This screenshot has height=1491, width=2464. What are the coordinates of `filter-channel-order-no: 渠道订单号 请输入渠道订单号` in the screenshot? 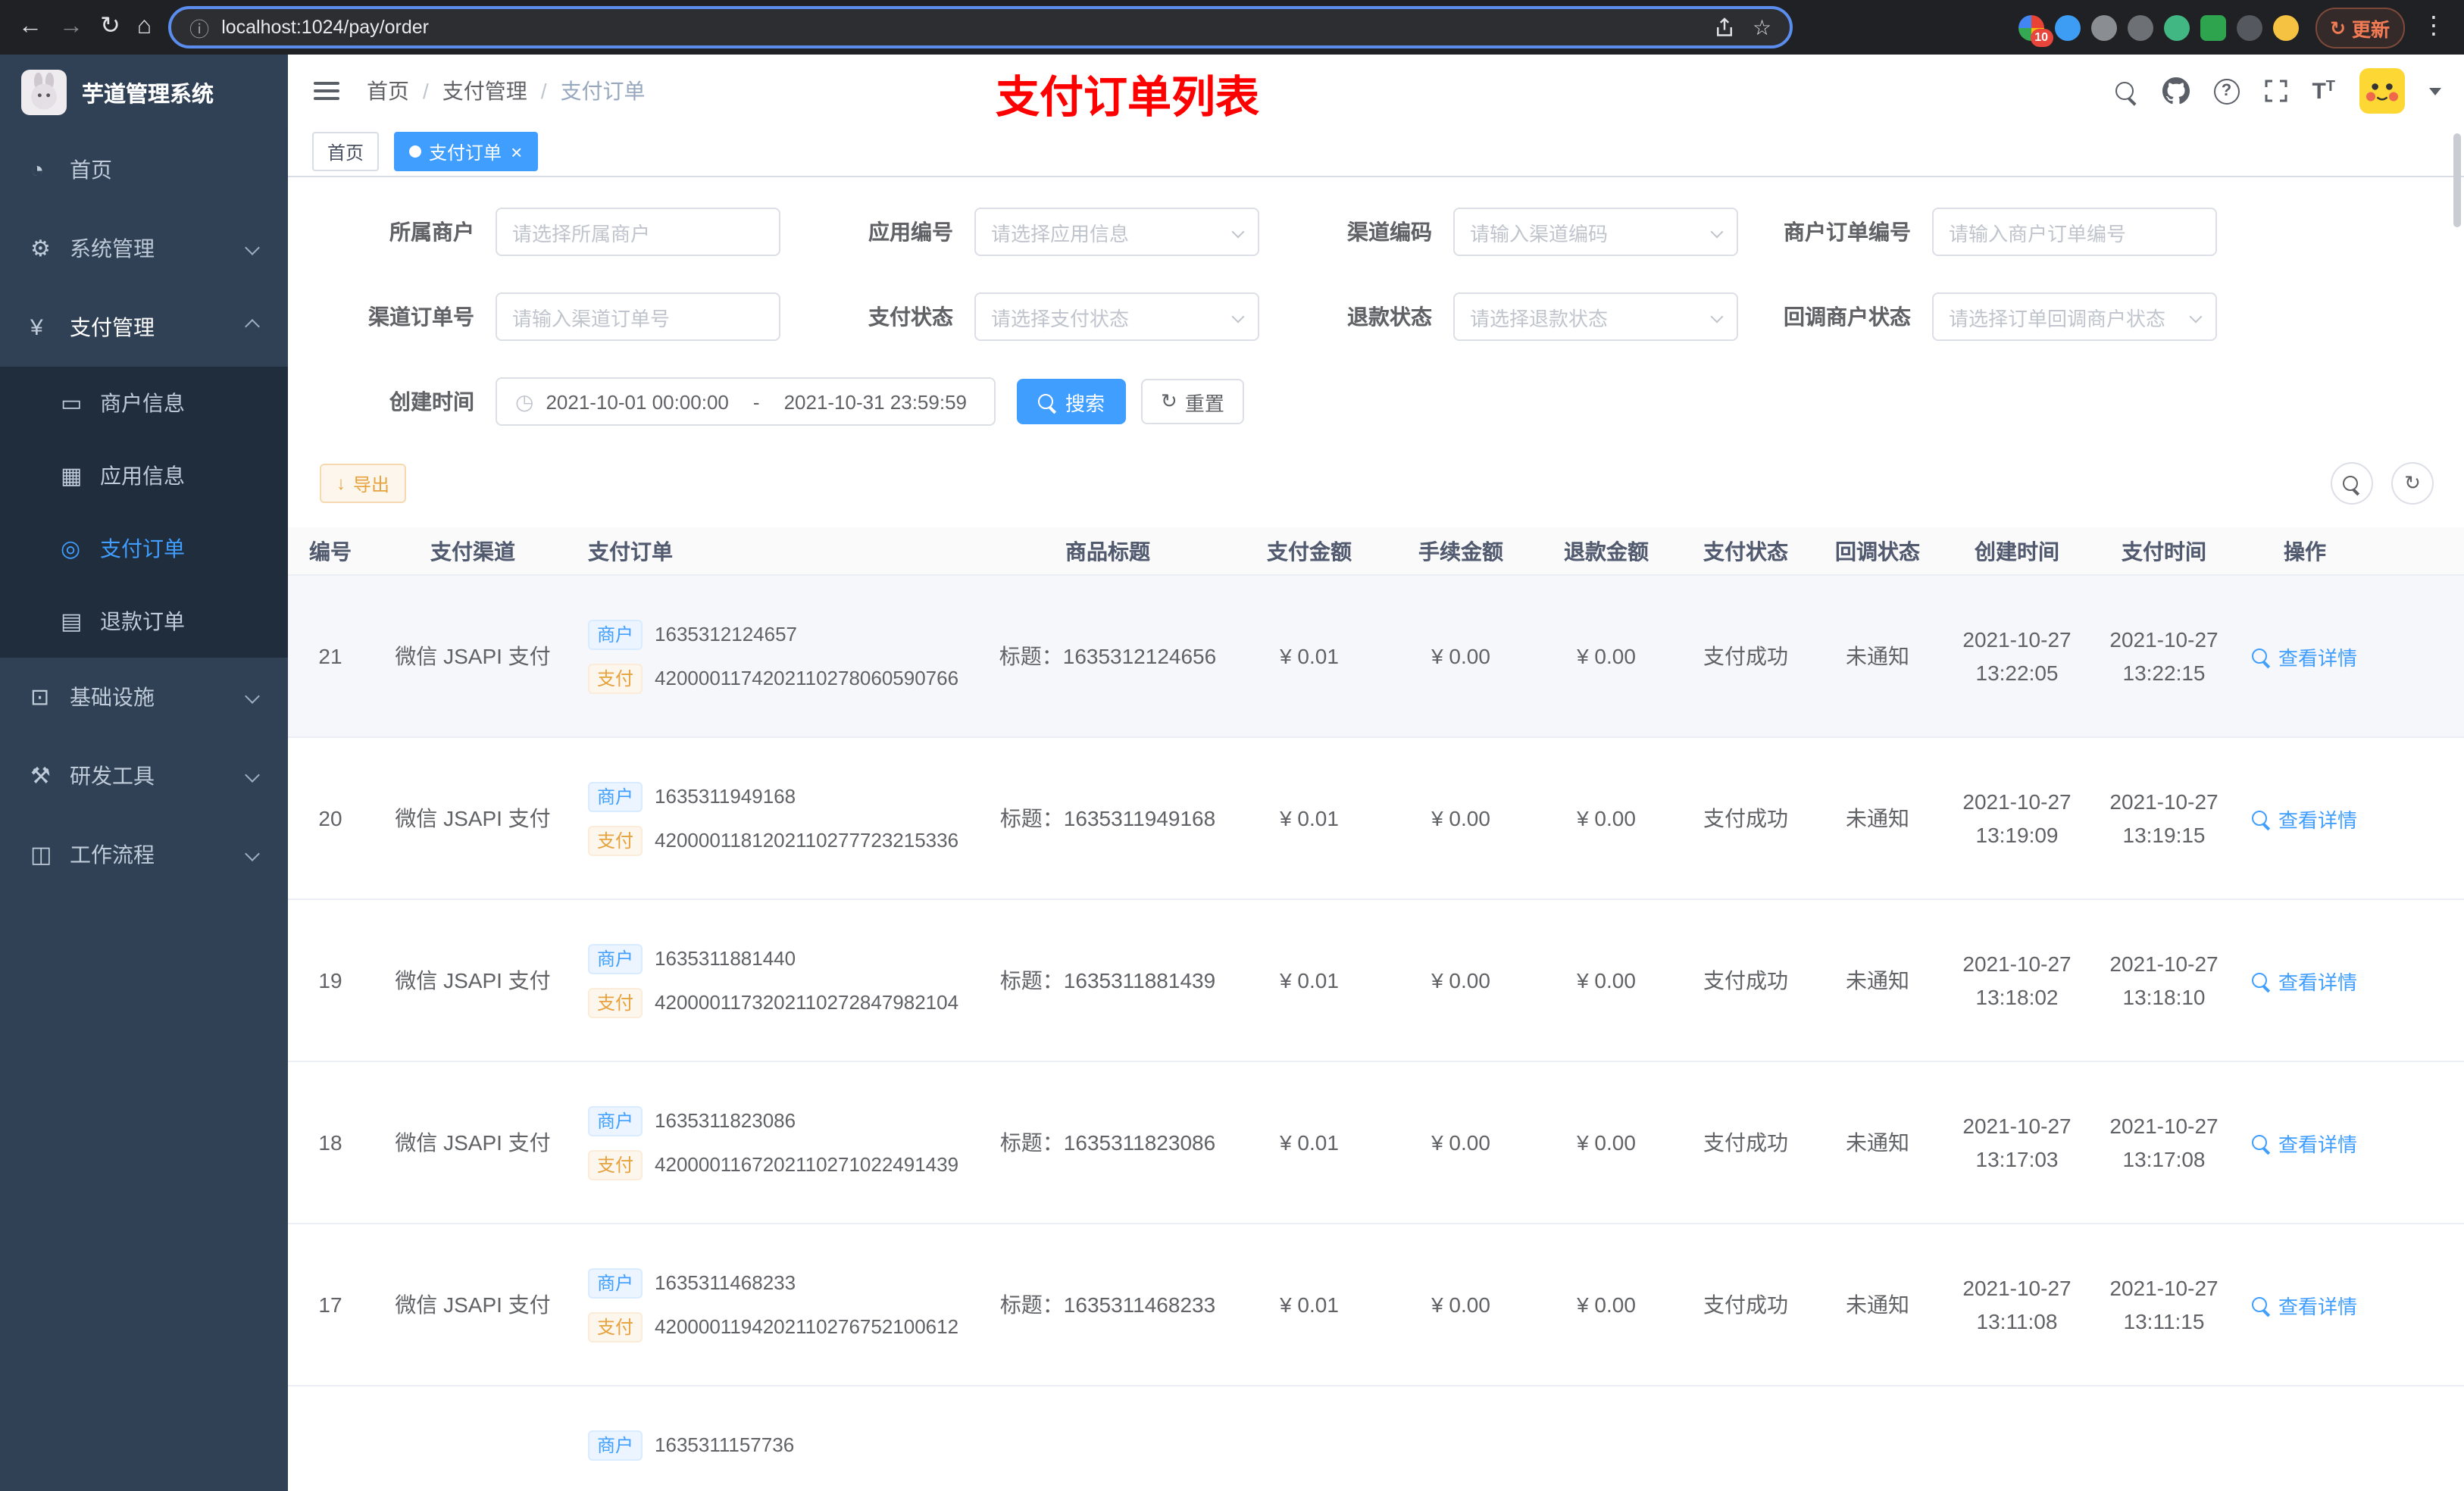 It's located at (547, 316).